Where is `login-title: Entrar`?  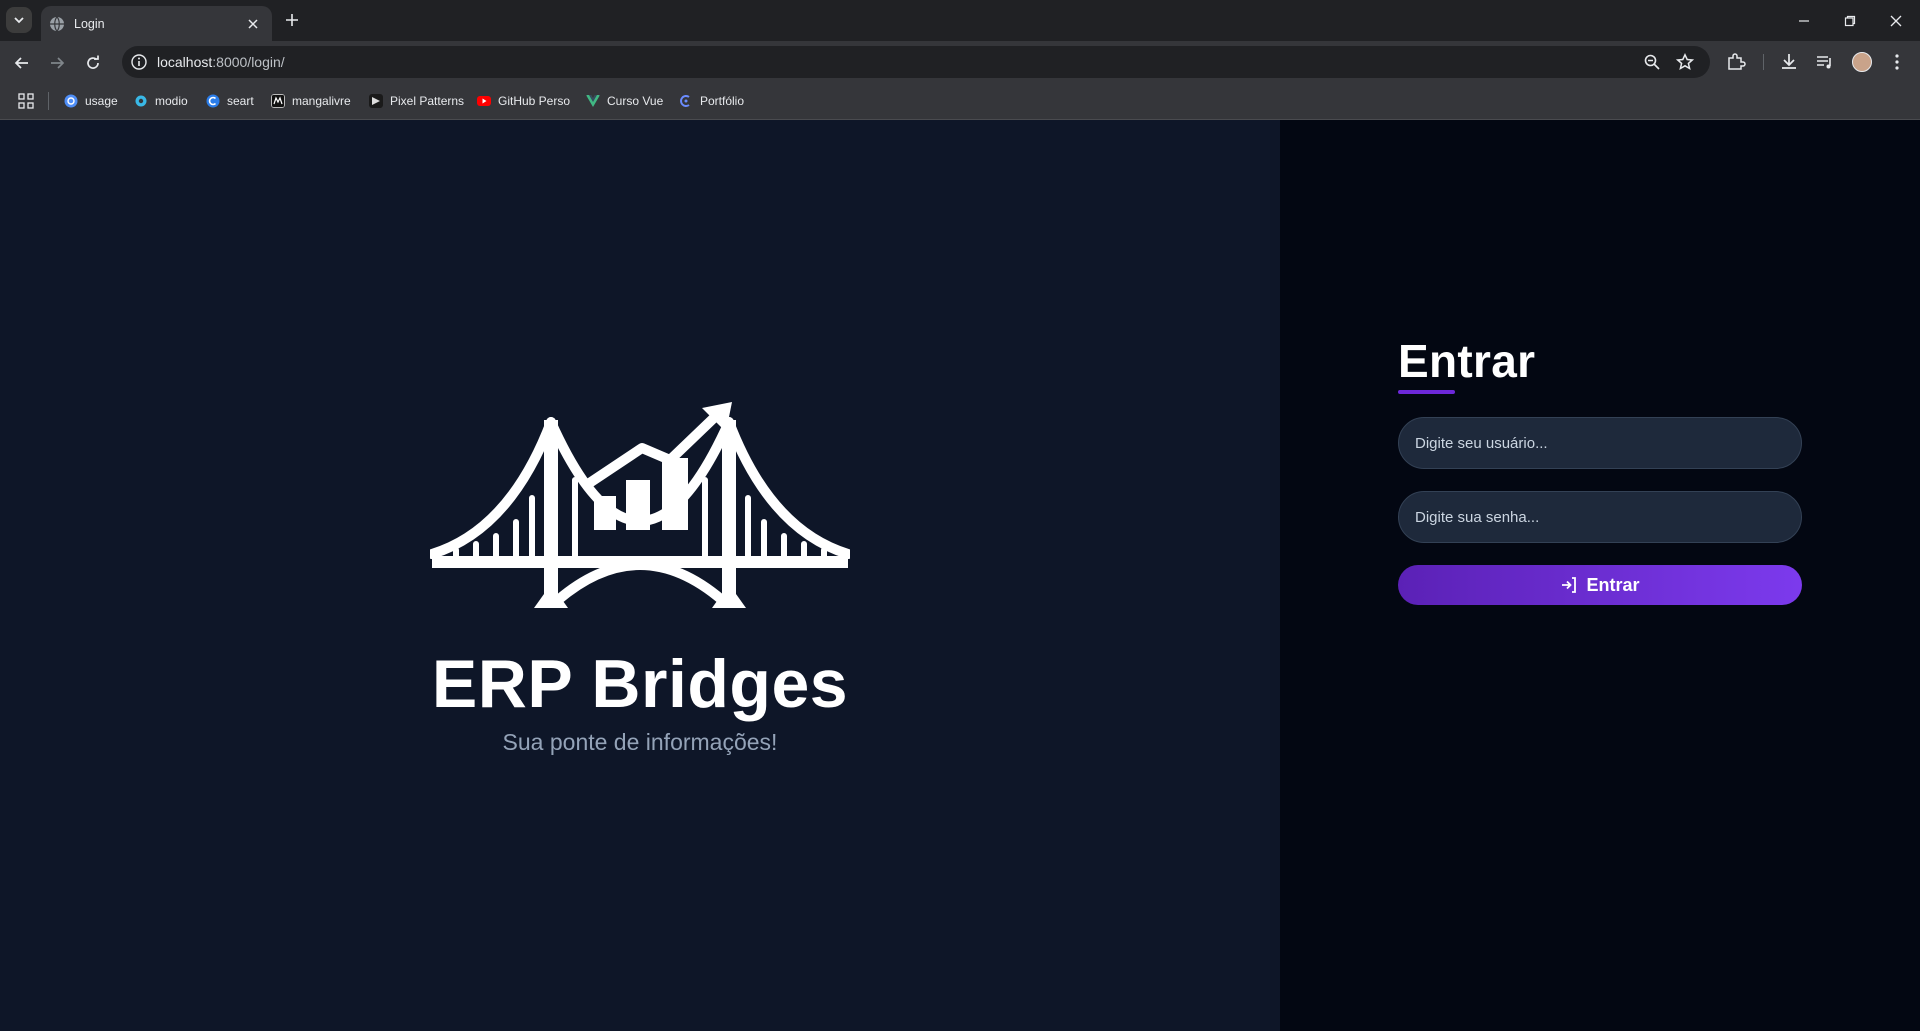
login-title: Entrar is located at coordinates (1467, 361).